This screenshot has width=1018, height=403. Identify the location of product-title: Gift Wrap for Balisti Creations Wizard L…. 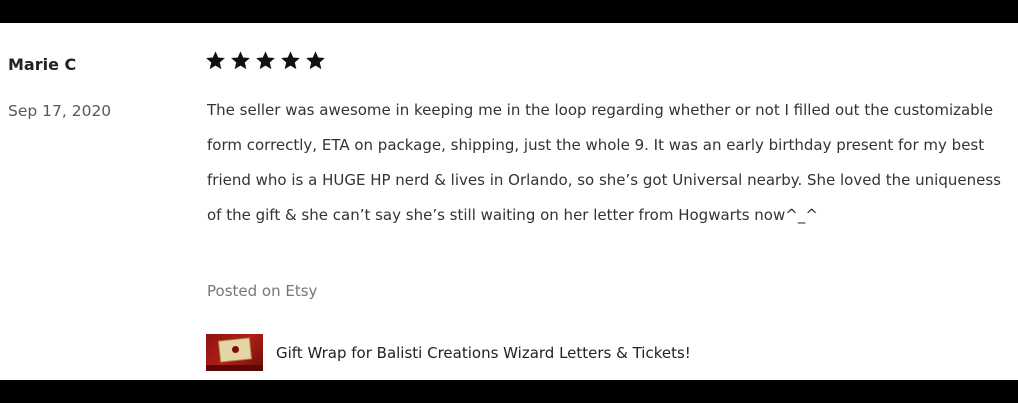
(483, 353).